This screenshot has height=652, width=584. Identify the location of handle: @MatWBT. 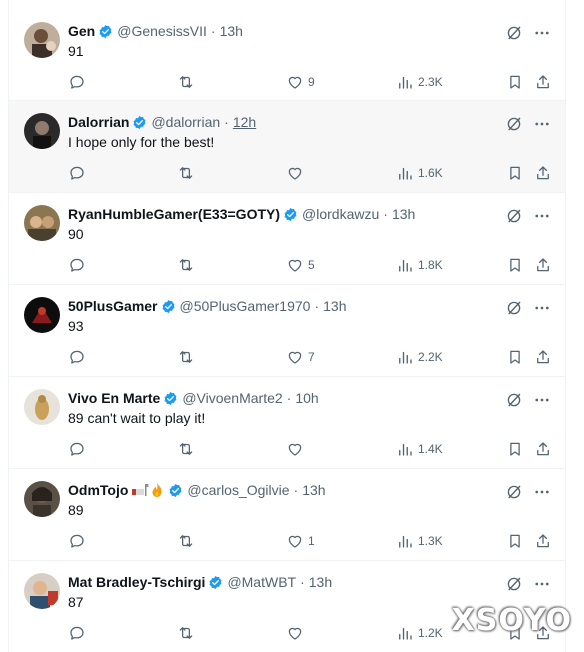
(261, 582).